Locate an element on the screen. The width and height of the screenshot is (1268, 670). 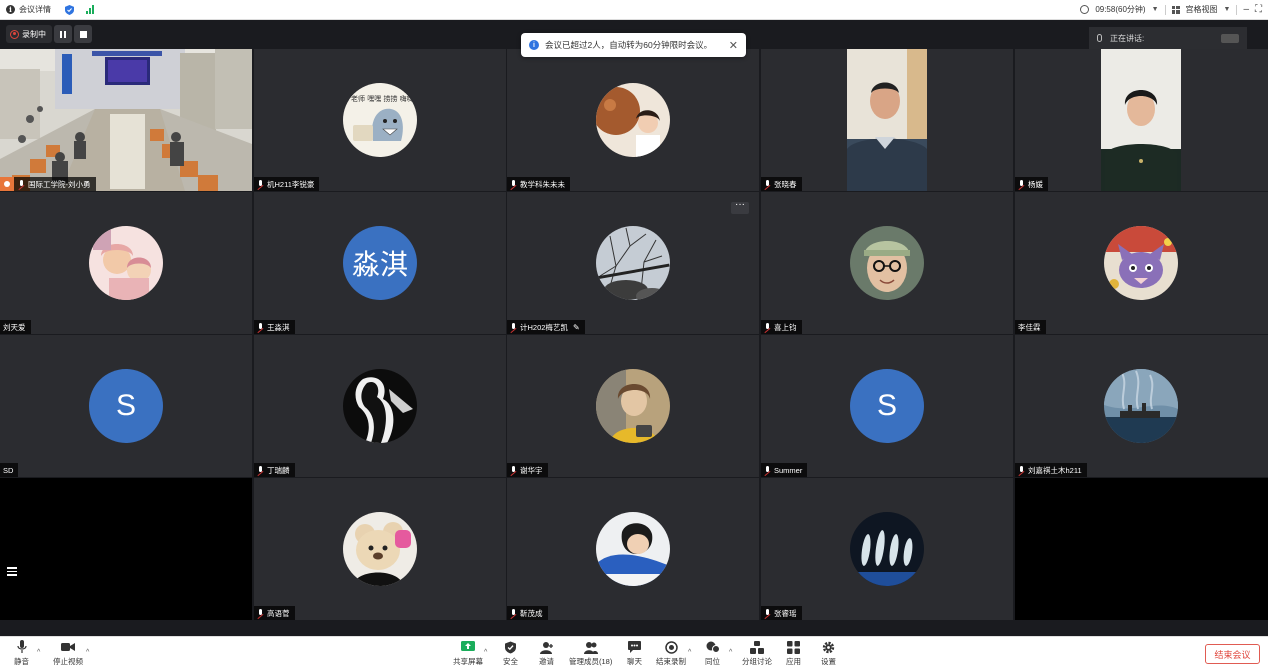
participant-name: 国际工学院-刘小勇 is located at coordinates (59, 184).